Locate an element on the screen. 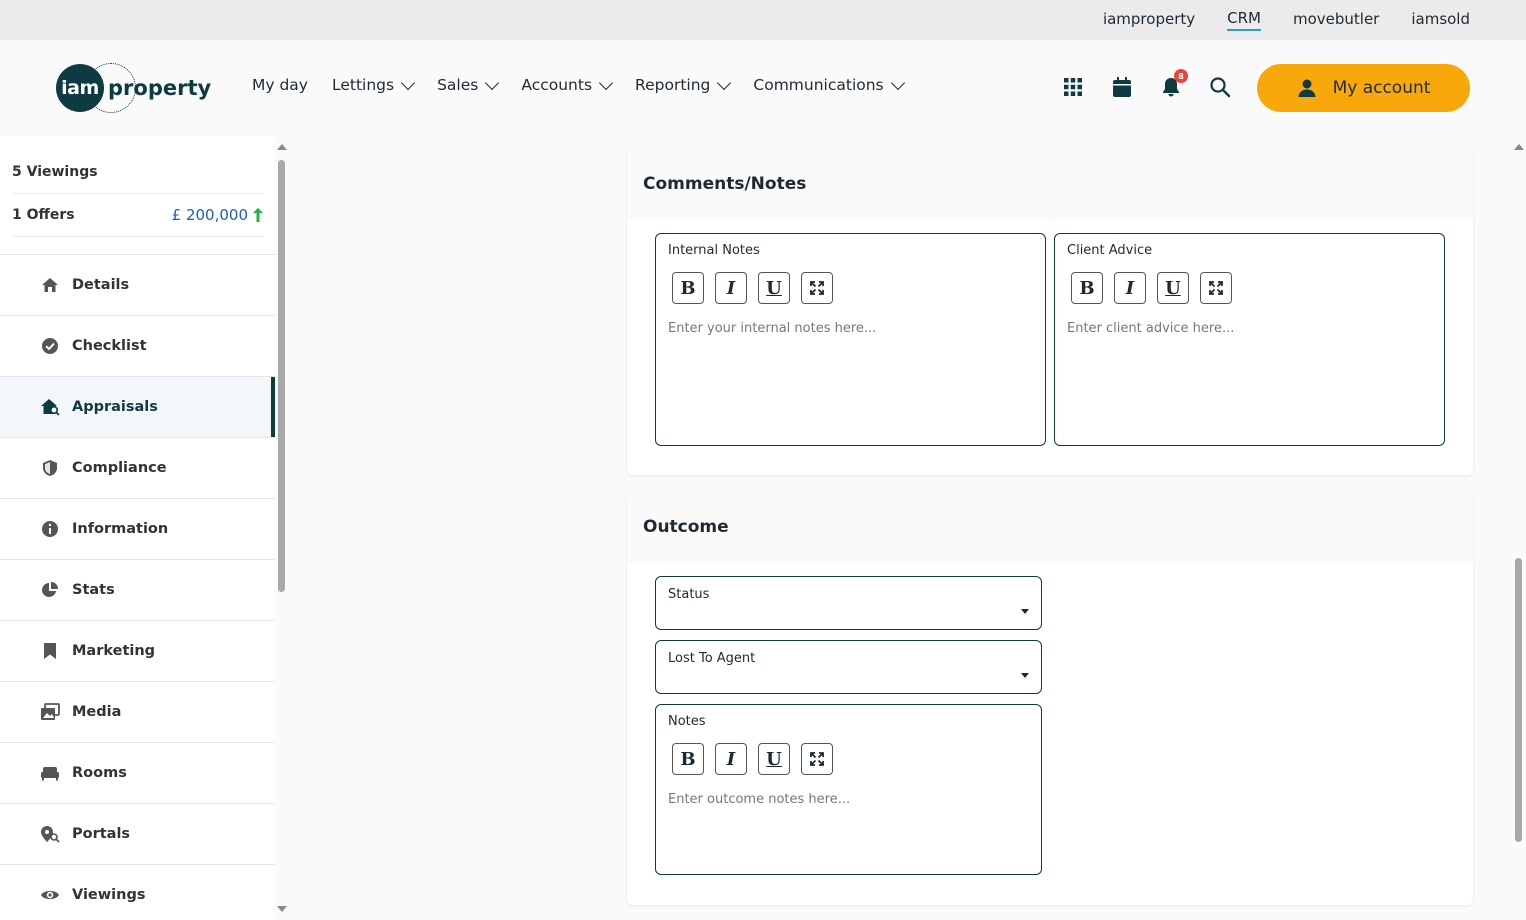  sidebar-item-stats: Stats is located at coordinates (137, 590).